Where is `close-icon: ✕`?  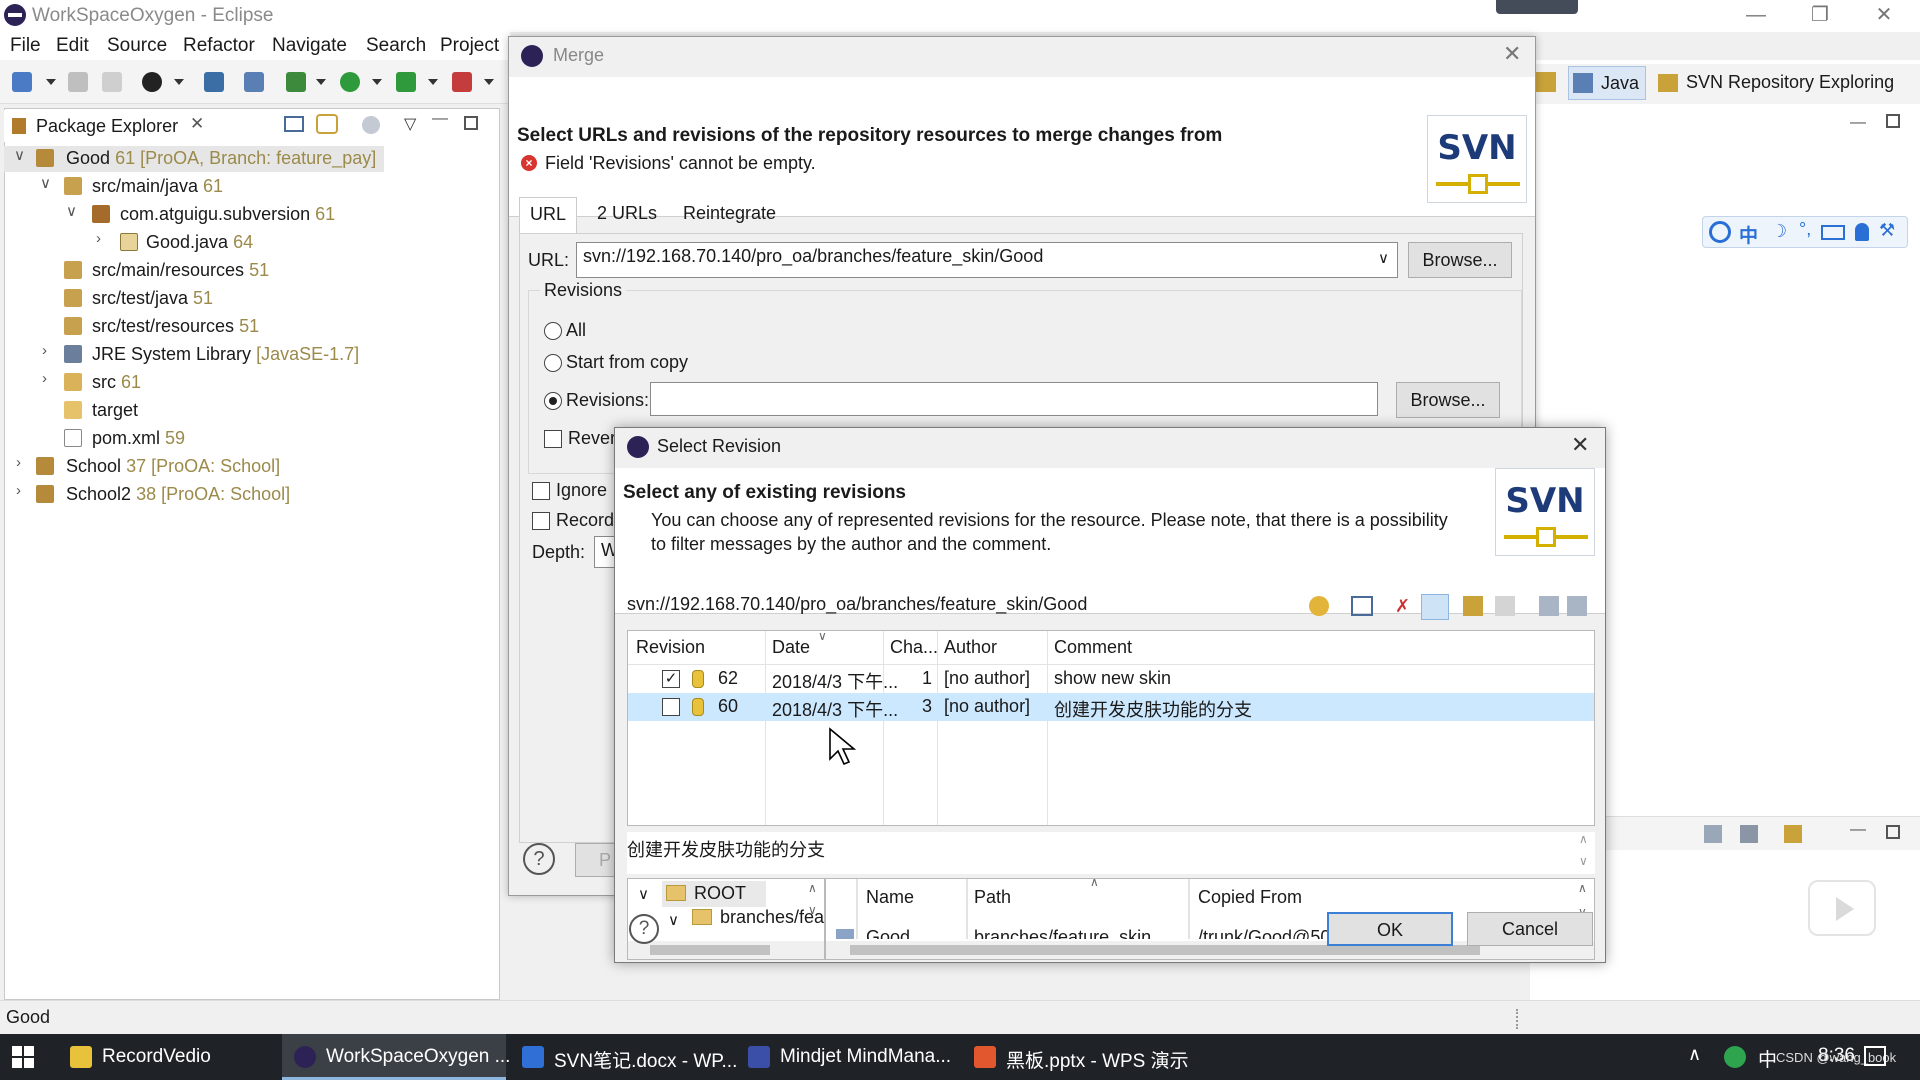
close-icon: ✕ is located at coordinates (1580, 445).